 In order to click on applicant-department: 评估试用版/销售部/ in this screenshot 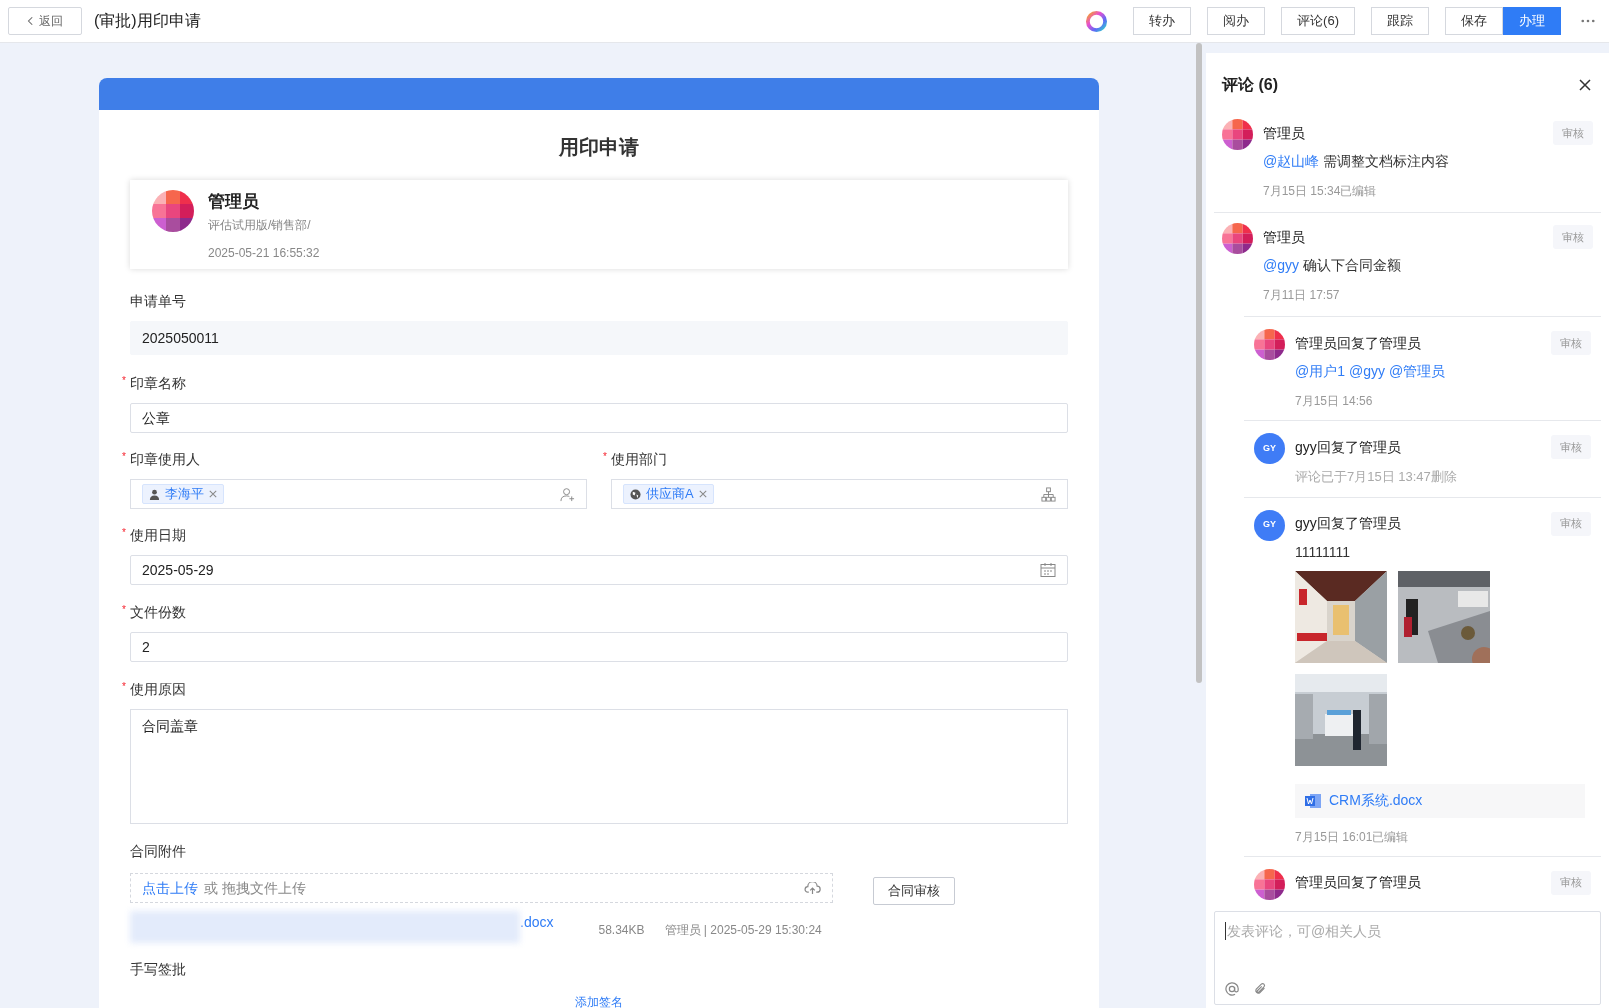, I will do `click(260, 225)`.